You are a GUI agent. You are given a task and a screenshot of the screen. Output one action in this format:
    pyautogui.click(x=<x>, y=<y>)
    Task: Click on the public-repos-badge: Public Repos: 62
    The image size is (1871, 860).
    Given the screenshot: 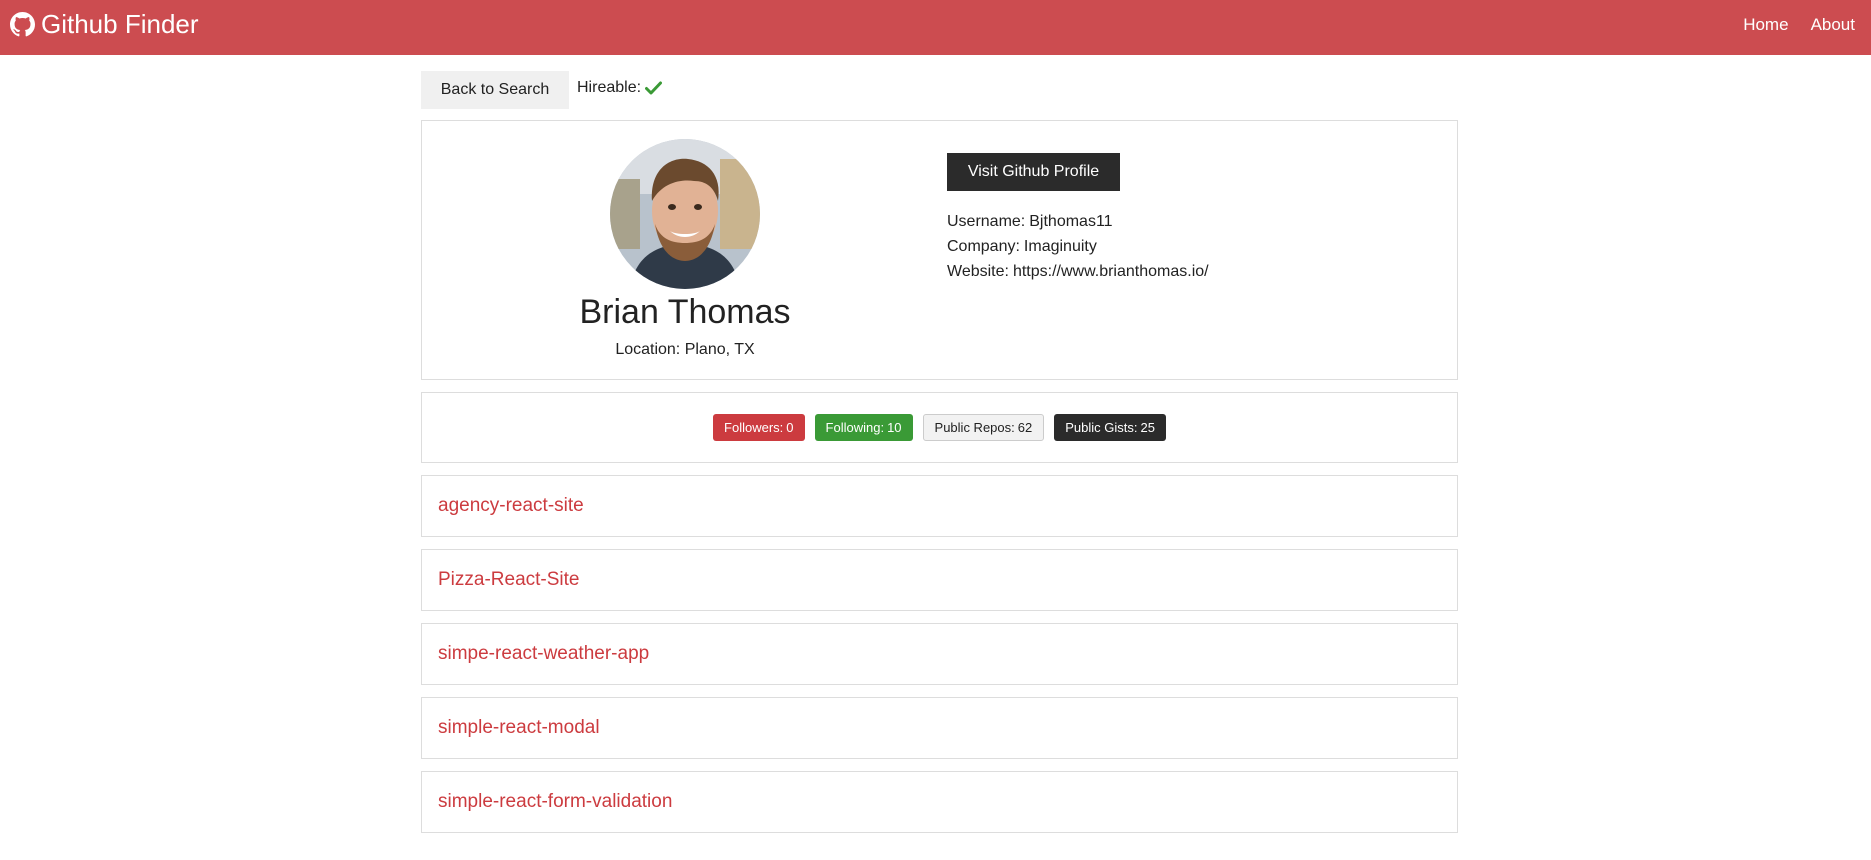 What is the action you would take?
    pyautogui.click(x=983, y=427)
    